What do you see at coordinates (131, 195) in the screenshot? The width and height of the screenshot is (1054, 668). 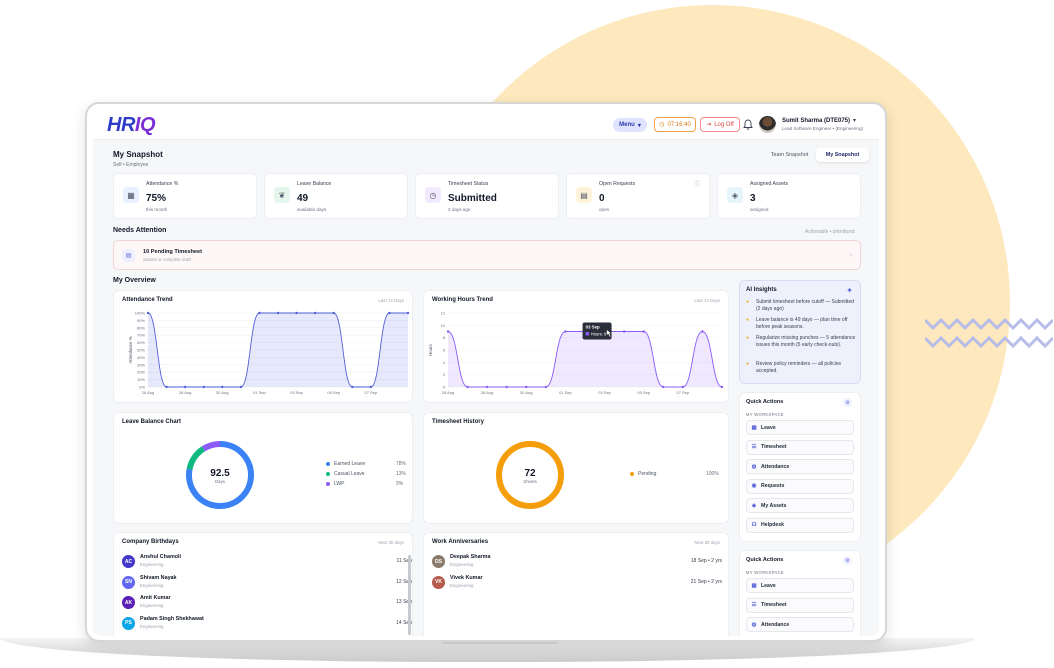 I see `calendar-icon: ▦` at bounding box center [131, 195].